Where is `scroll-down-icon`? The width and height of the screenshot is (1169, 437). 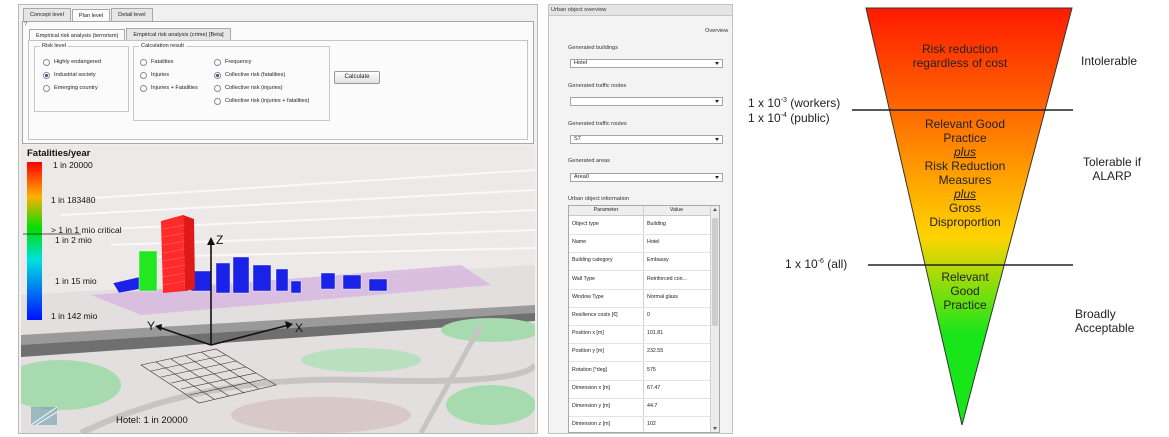
scroll-down-icon is located at coordinates (715, 428).